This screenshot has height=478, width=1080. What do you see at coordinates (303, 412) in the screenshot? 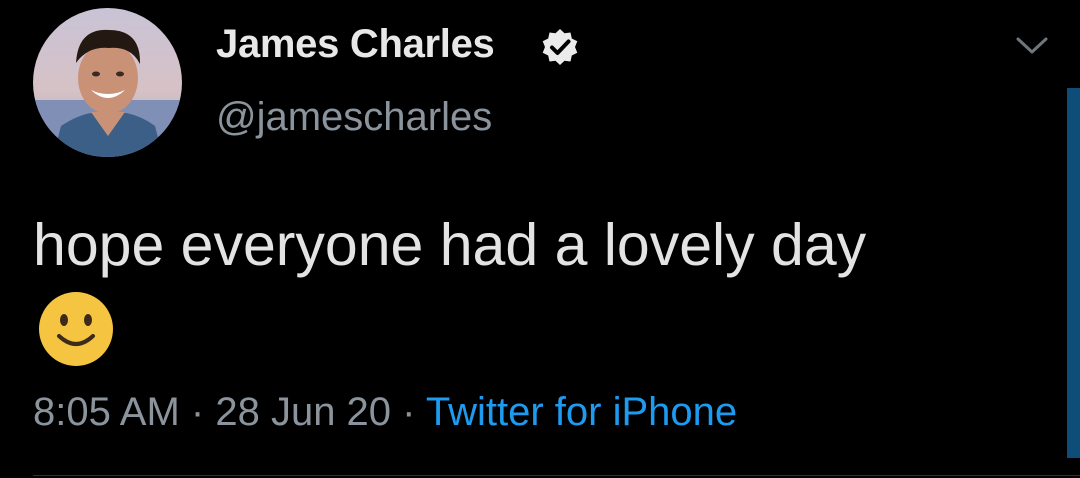
I see `tweet-date: 28 Jun 20` at bounding box center [303, 412].